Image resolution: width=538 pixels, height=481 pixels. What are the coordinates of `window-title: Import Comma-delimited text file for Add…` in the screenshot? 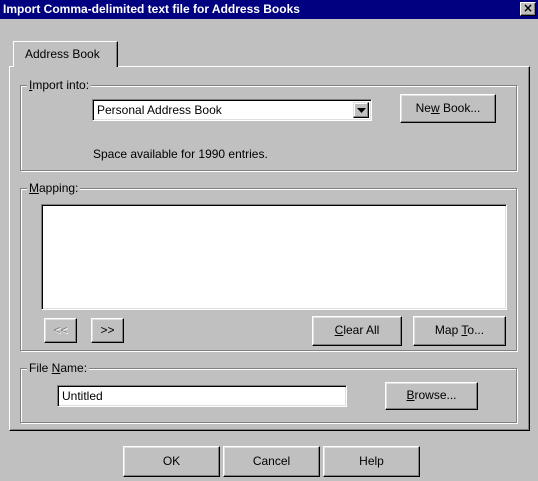 It's located at (151, 9).